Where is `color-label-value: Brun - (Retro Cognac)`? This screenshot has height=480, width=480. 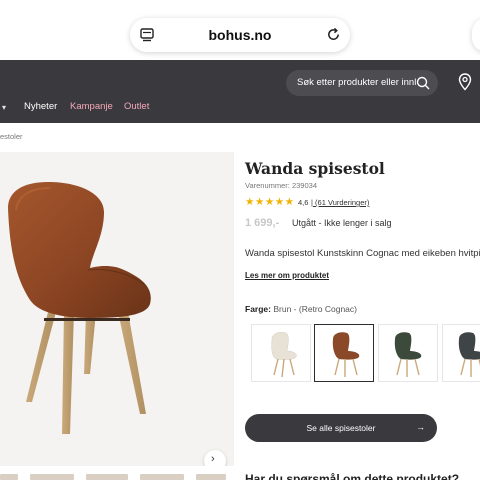
color-label-value: Brun - (Retro Cognac) is located at coordinates (315, 309).